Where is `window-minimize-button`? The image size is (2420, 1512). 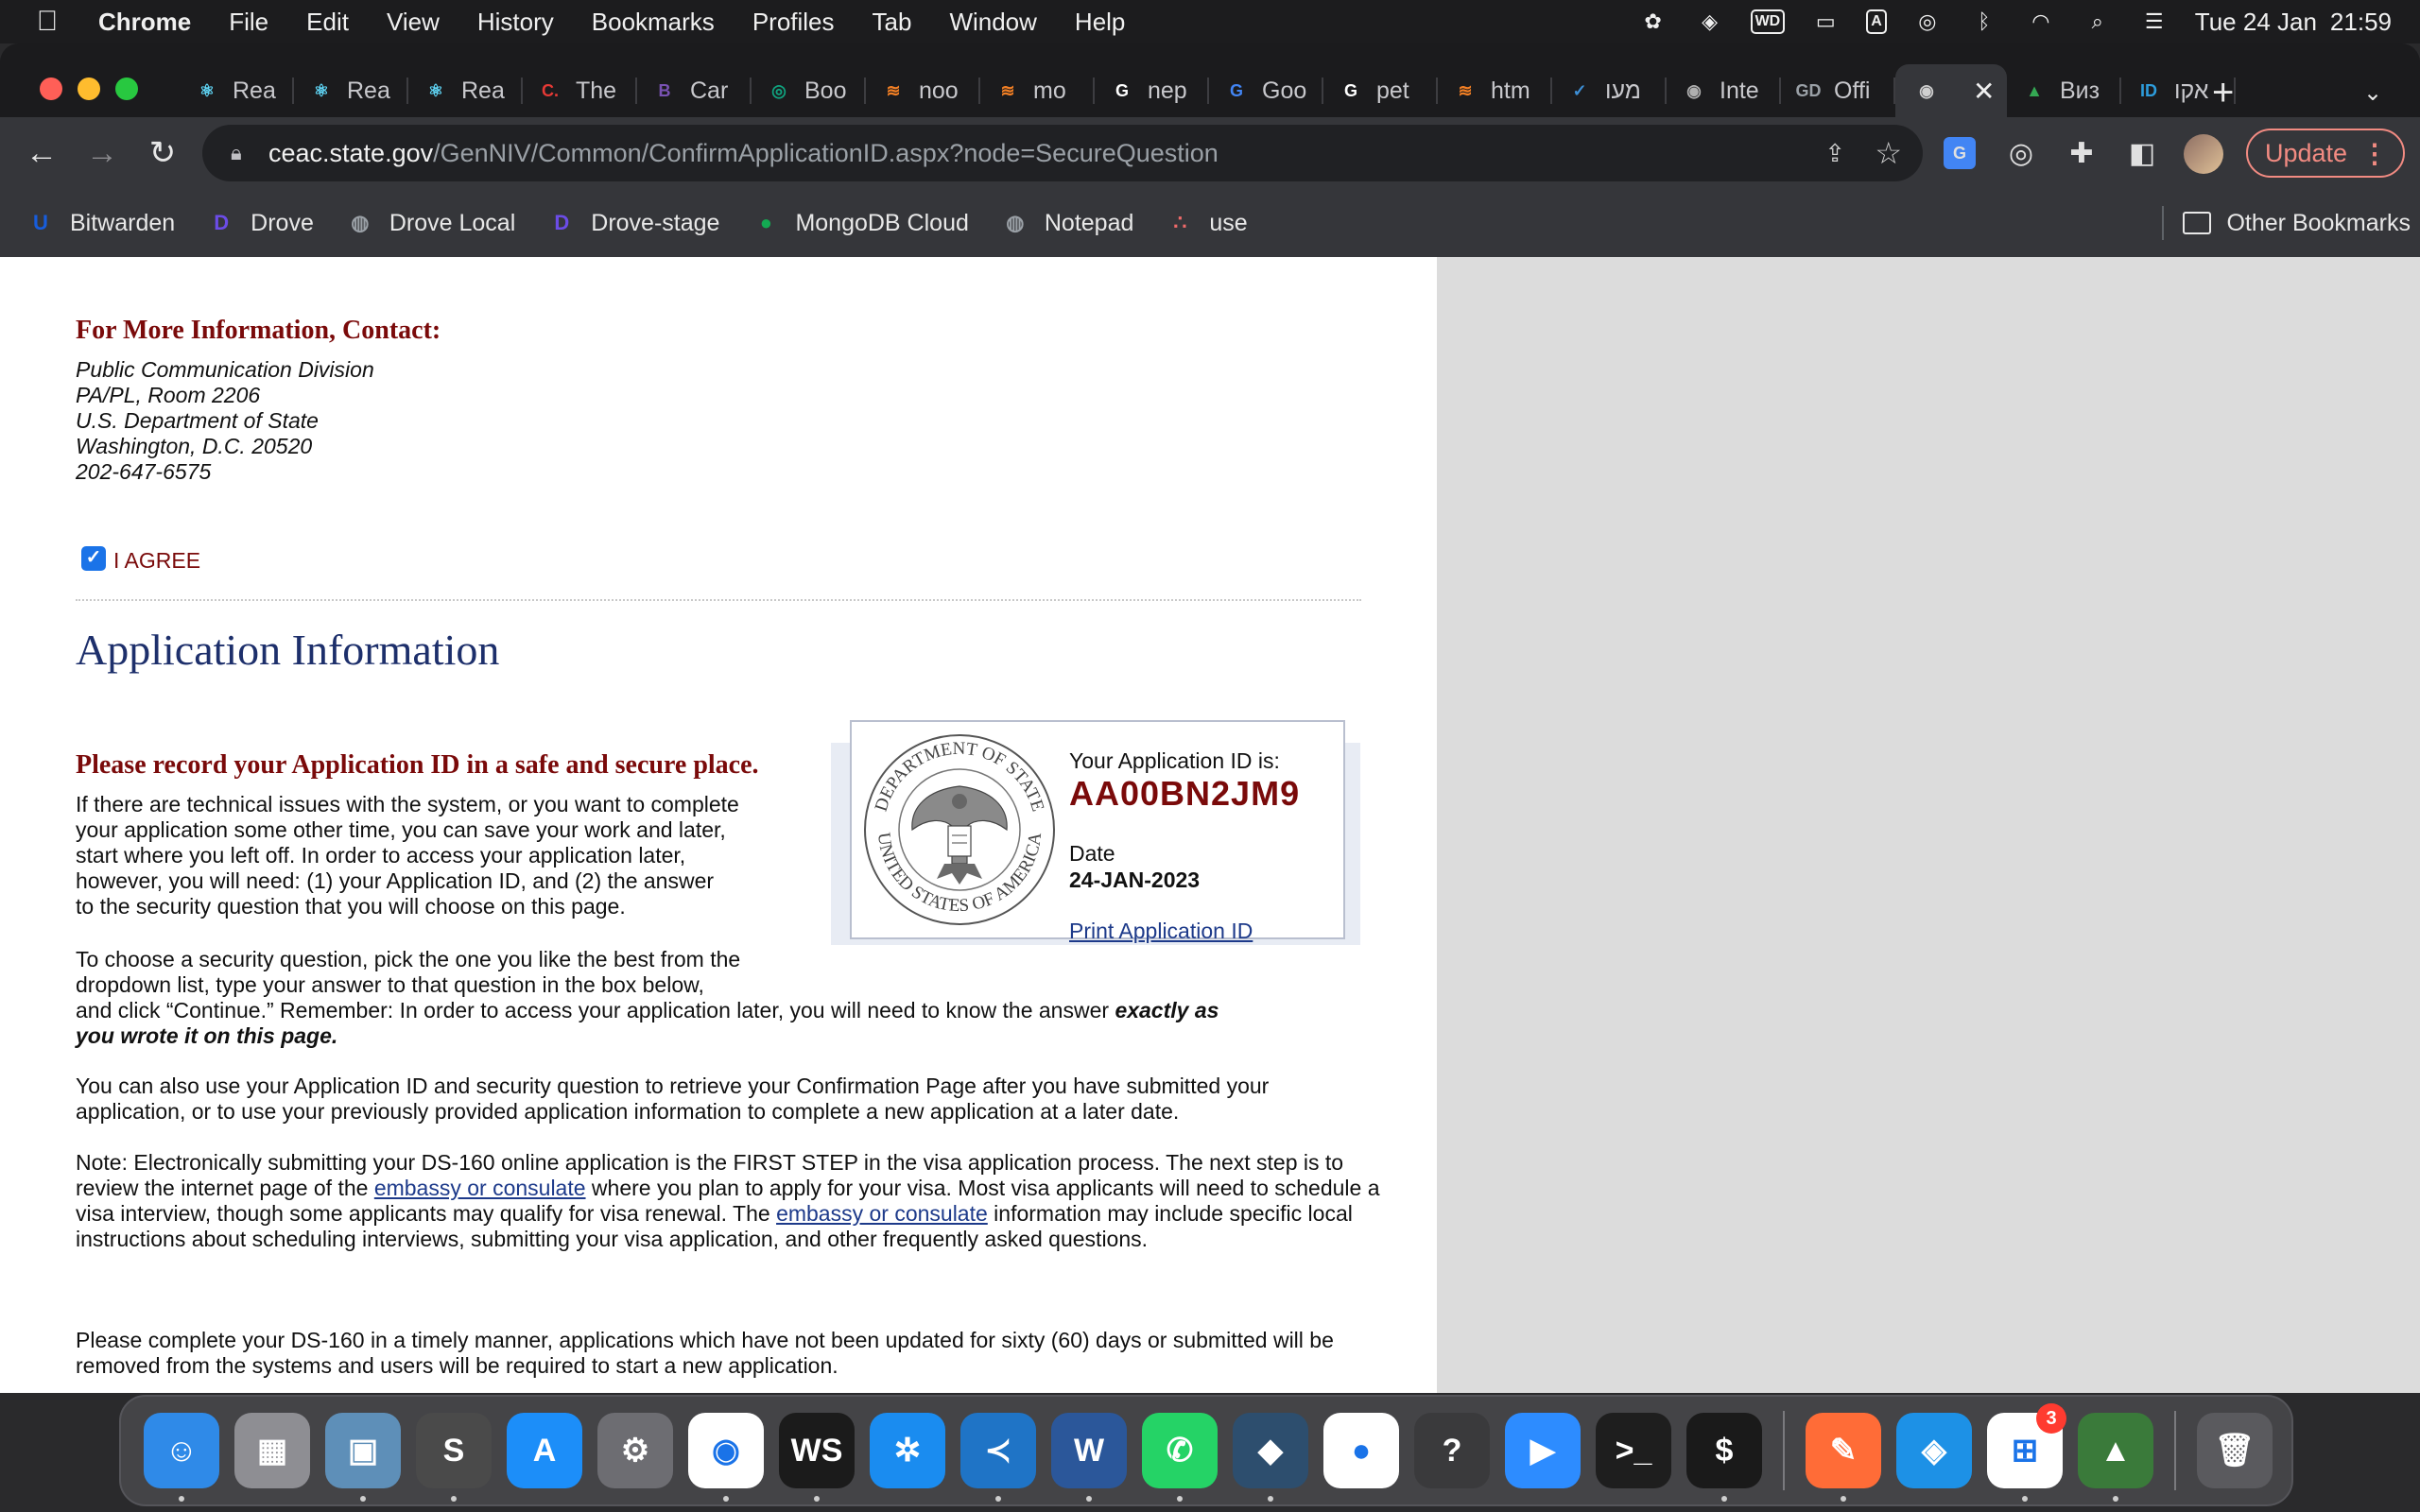 window-minimize-button is located at coordinates (89, 88).